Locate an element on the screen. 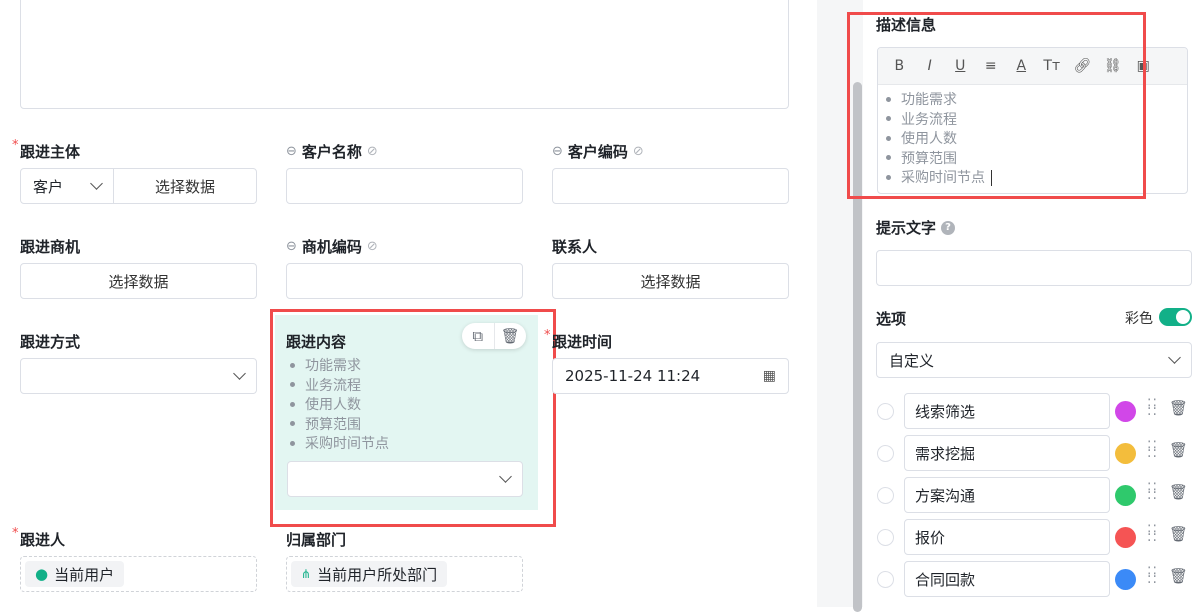 The height and width of the screenshot is (612, 1200). contact-label: 联系人 is located at coordinates (575, 247).